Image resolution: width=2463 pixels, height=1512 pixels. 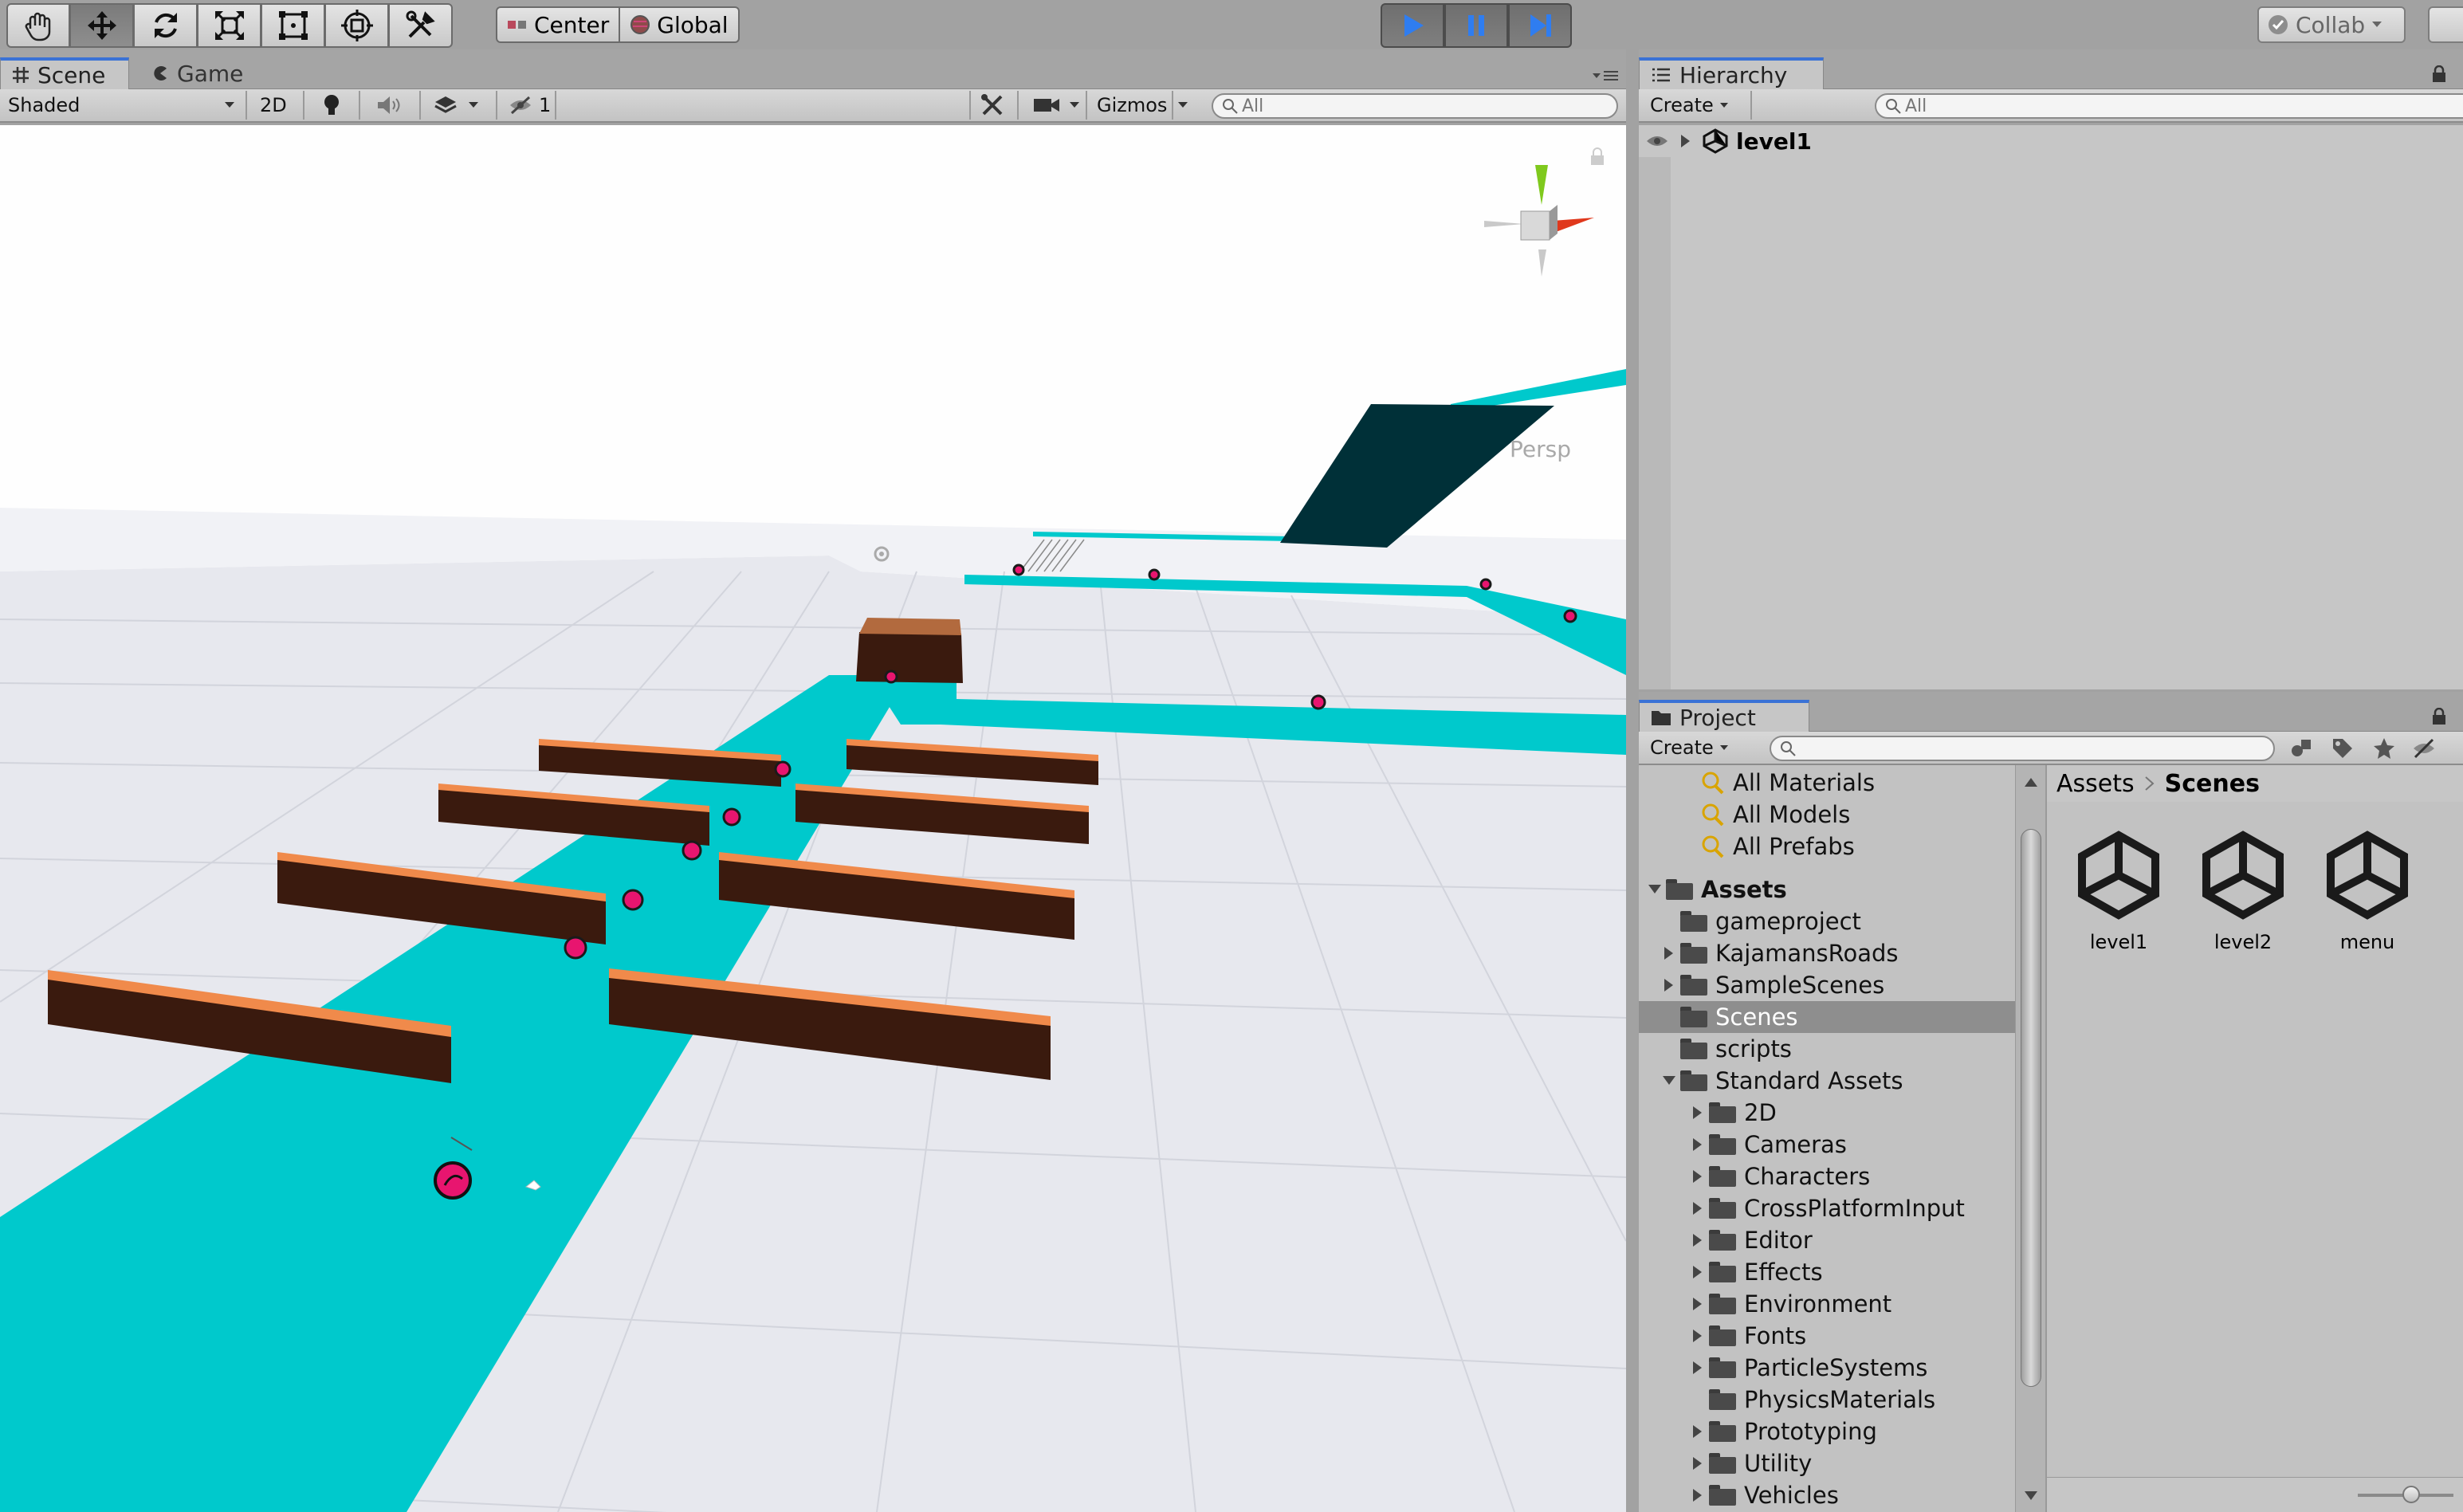 I want to click on tree-item-vehicles: Vehicles, so click(x=1827, y=1495).